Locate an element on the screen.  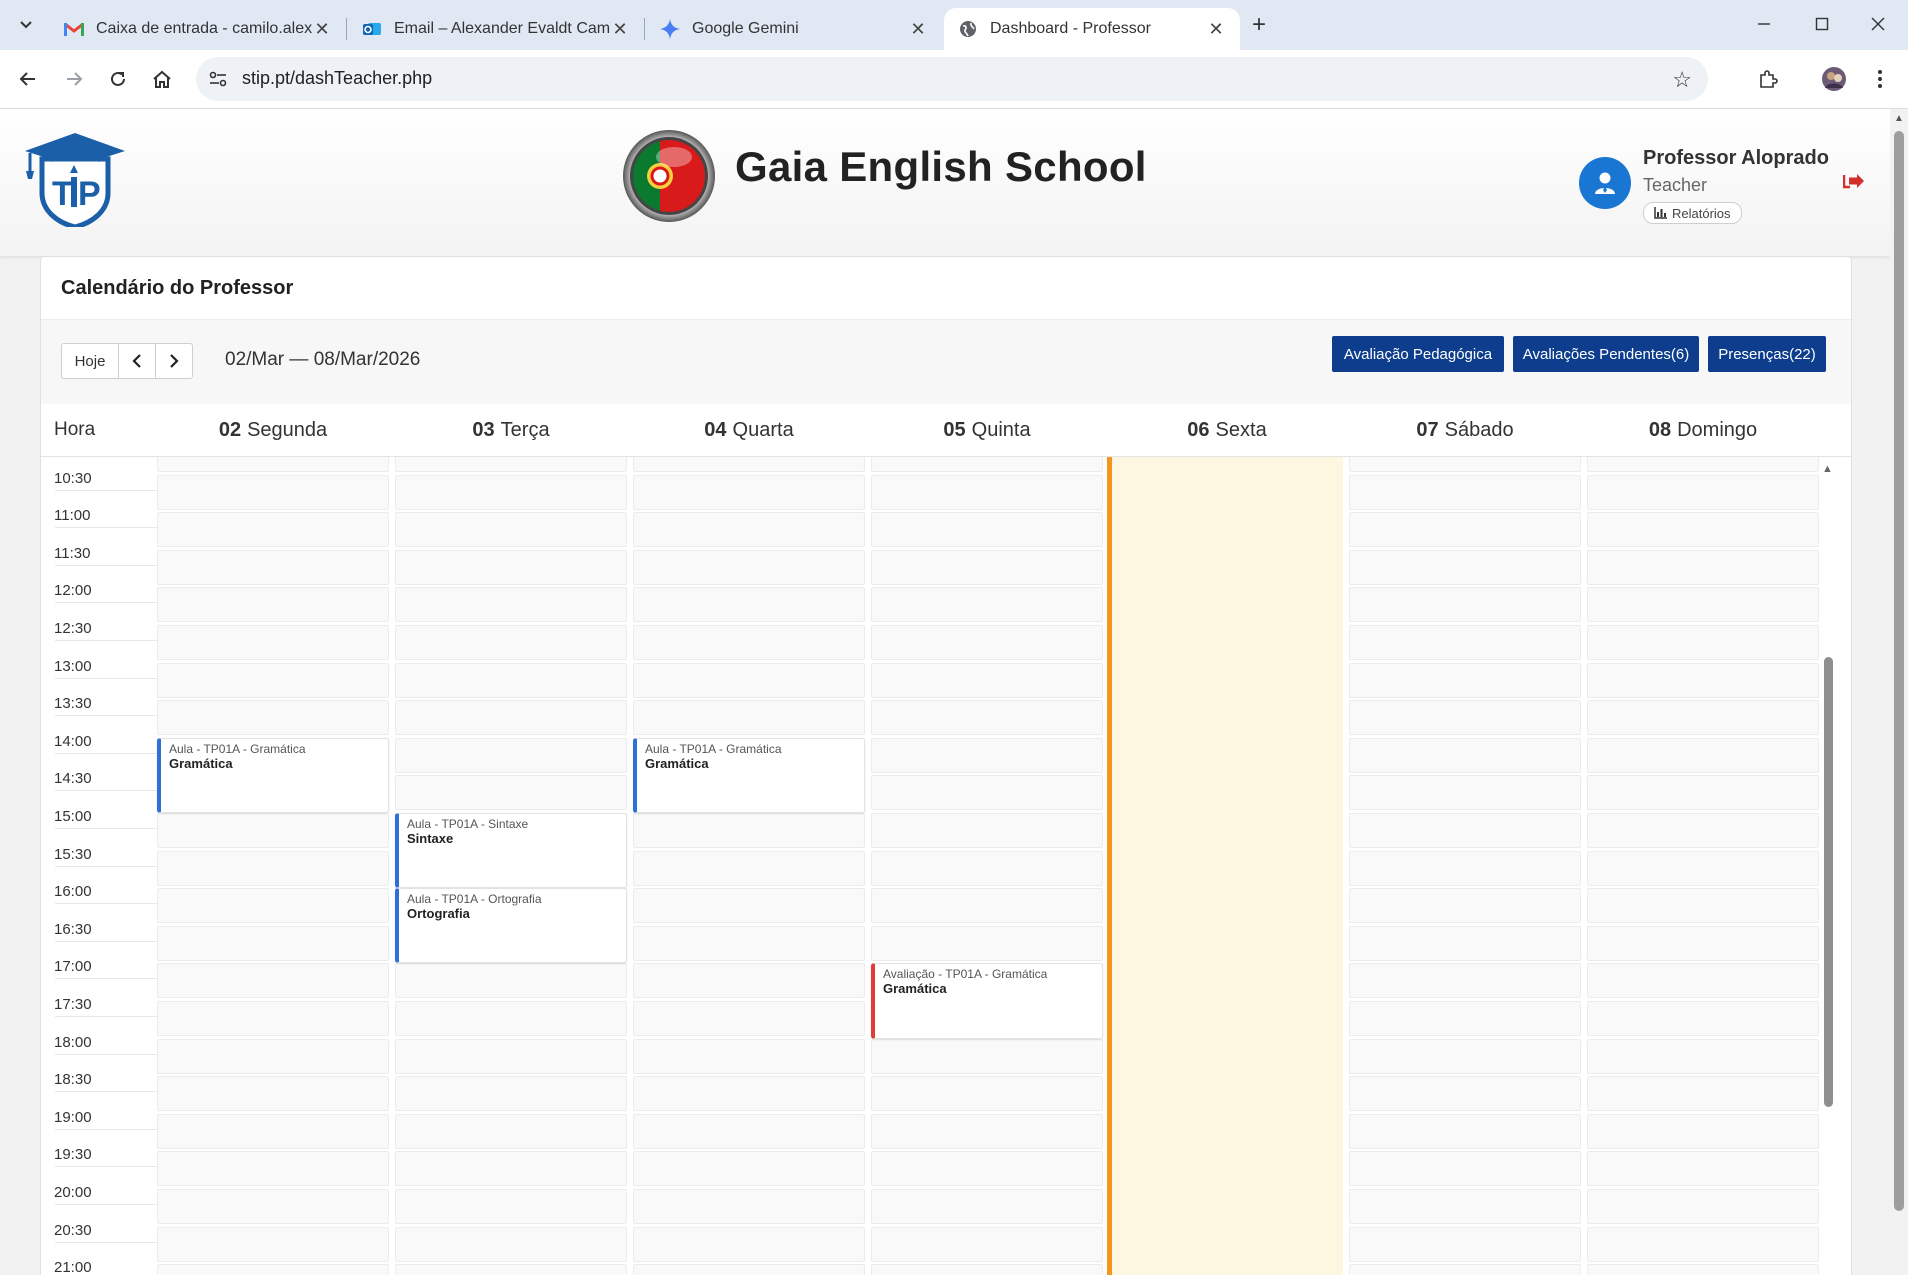
new-tab-button: + is located at coordinates (1259, 25).